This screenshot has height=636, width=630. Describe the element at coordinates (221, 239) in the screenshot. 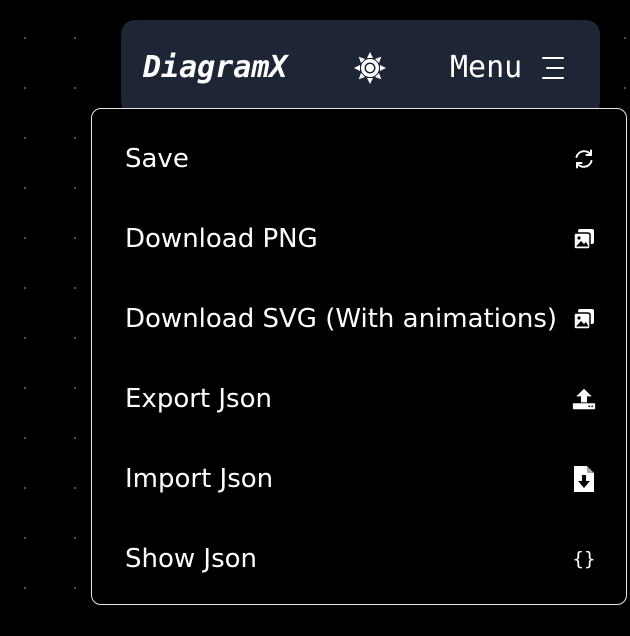

I see `menu-item-label: Download PNG` at that location.